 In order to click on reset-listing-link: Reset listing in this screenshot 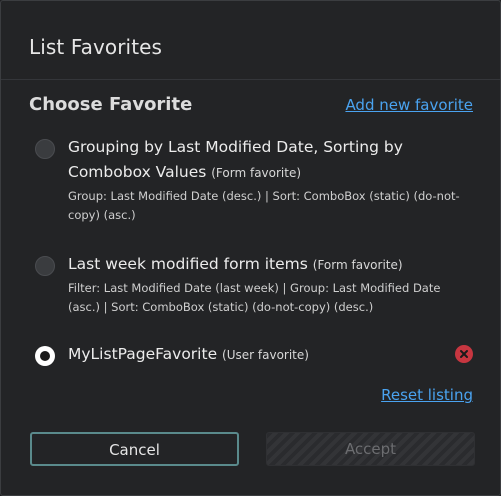, I will do `click(427, 395)`.